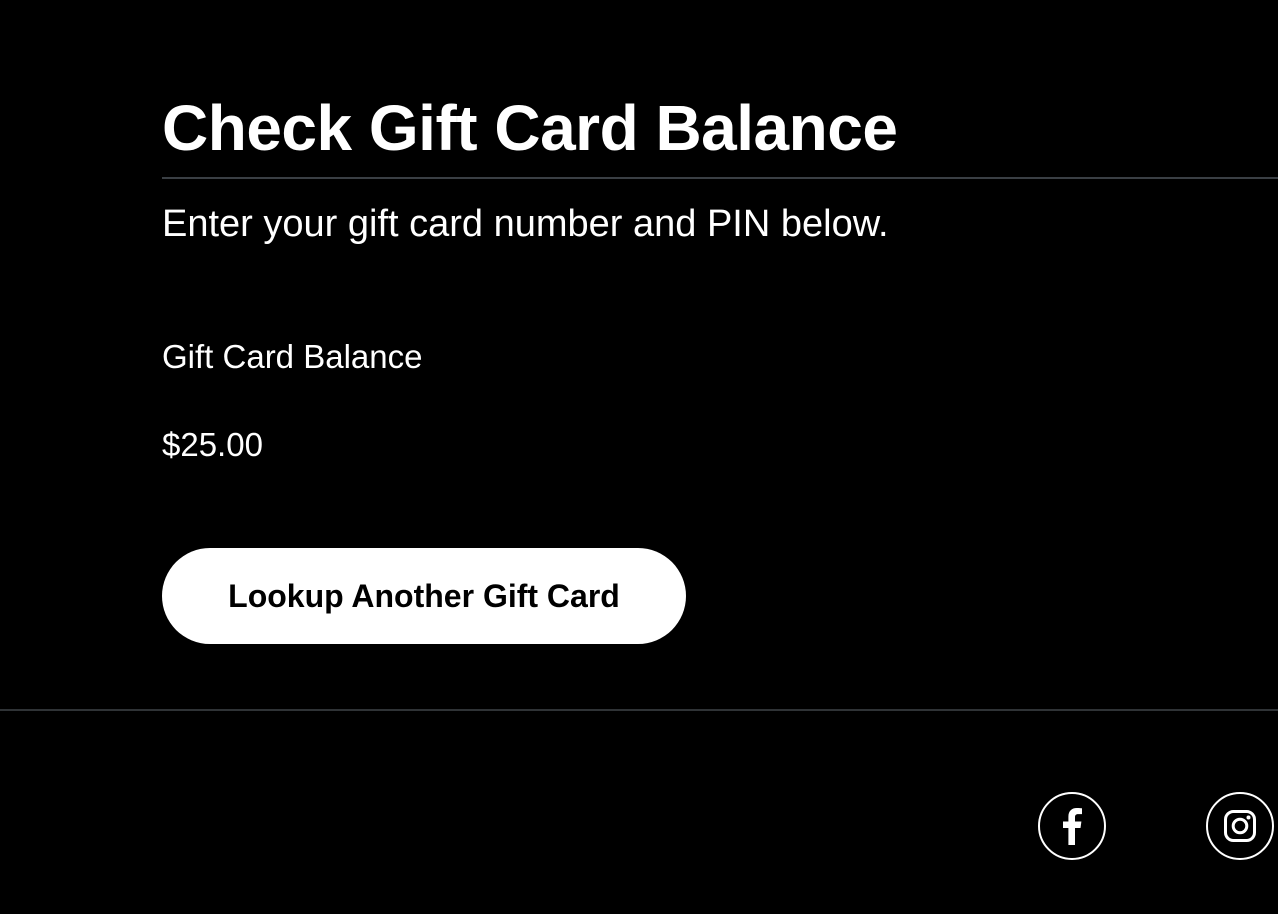 Image resolution: width=1278 pixels, height=914 pixels. I want to click on instagram-link, so click(1240, 826).